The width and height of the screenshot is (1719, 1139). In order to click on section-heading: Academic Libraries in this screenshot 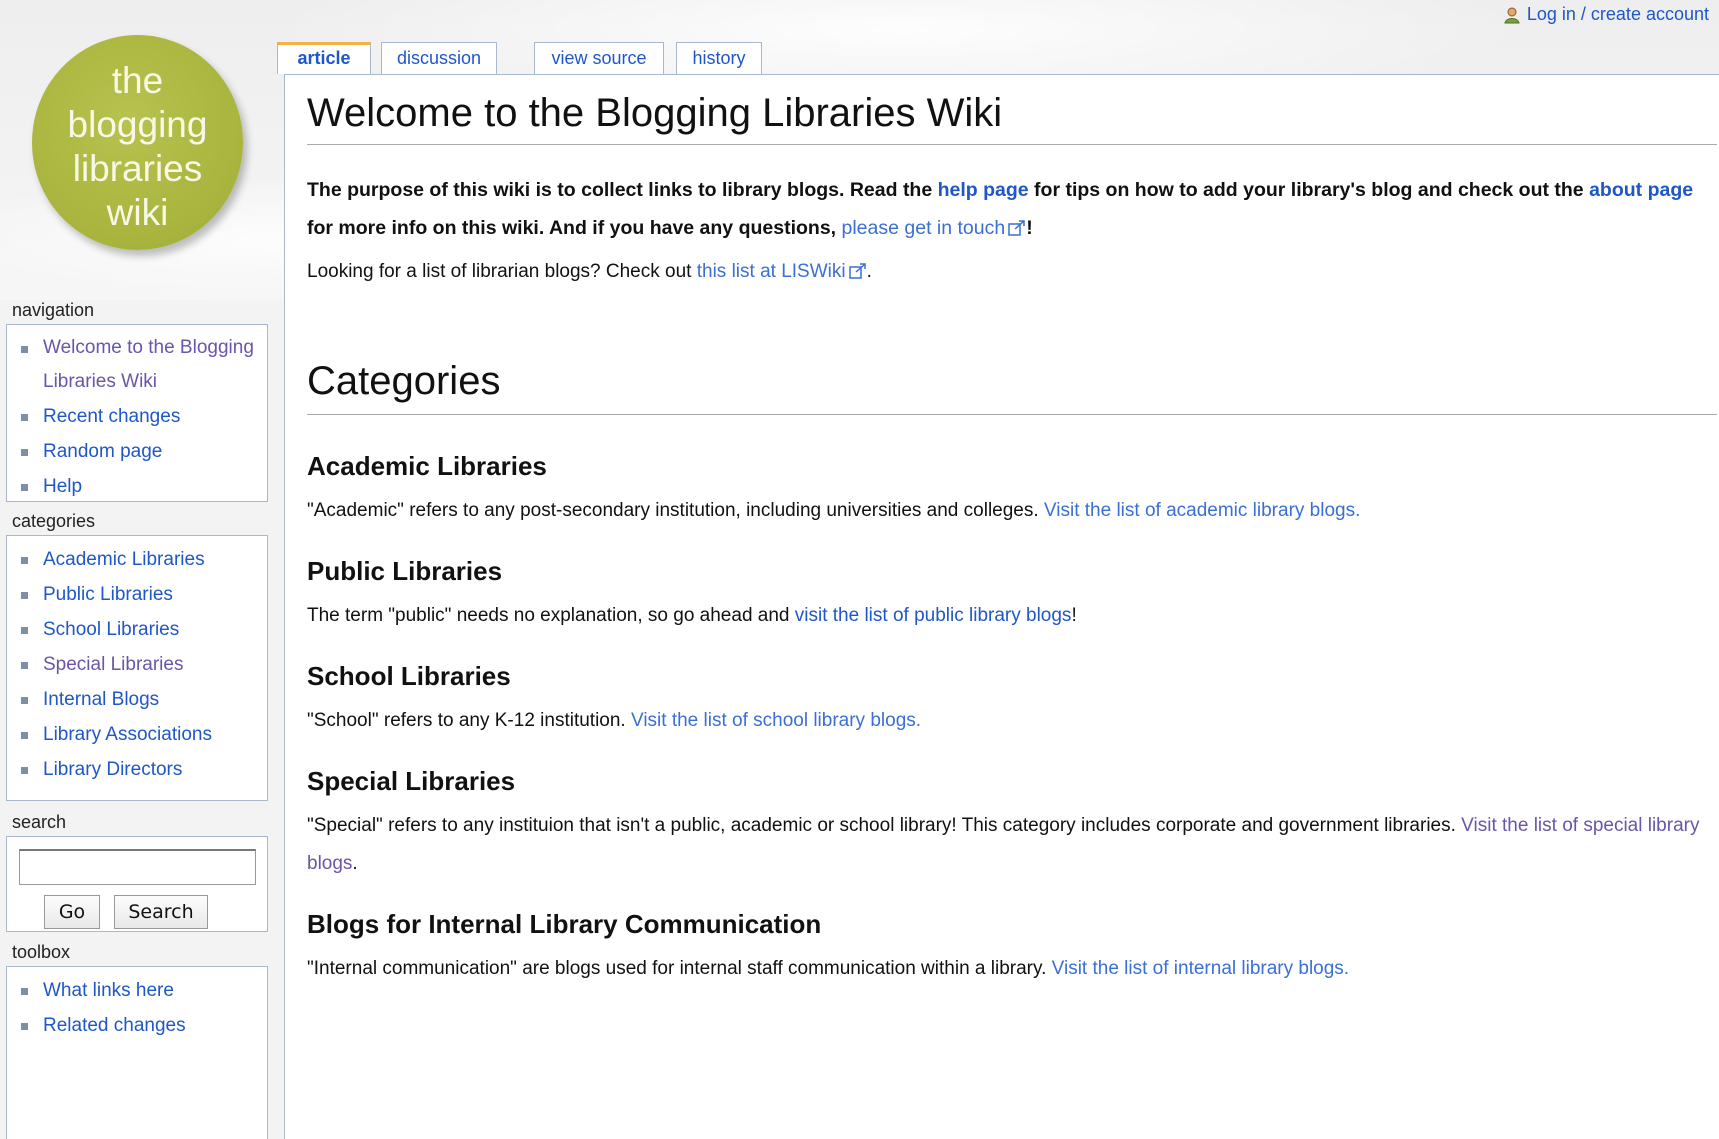, I will do `click(427, 466)`.